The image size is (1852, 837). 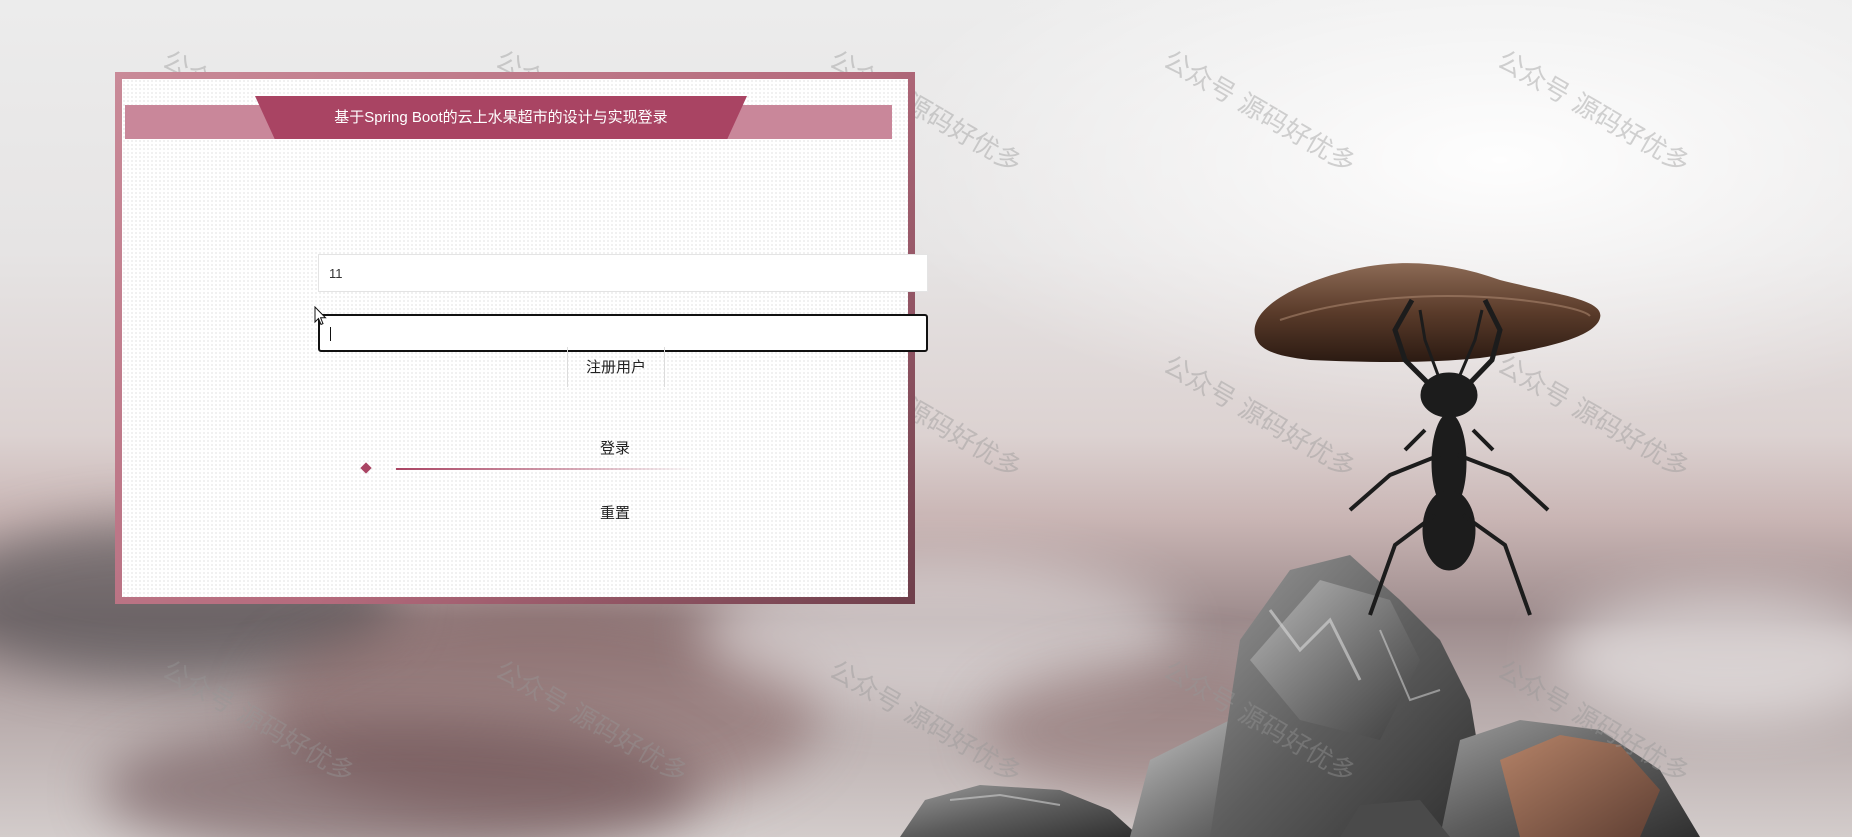 I want to click on mouse-pointer-icon, so click(x=320, y=316).